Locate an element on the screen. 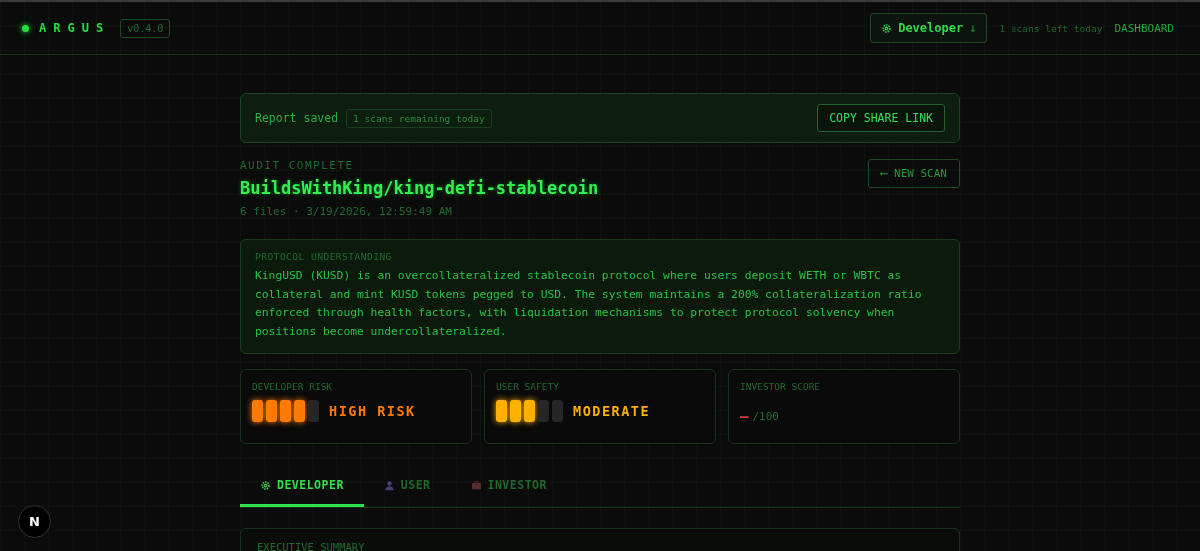 This screenshot has width=1200, height=551. audit-status-label: AUDIT COMPLETE is located at coordinates (297, 165).